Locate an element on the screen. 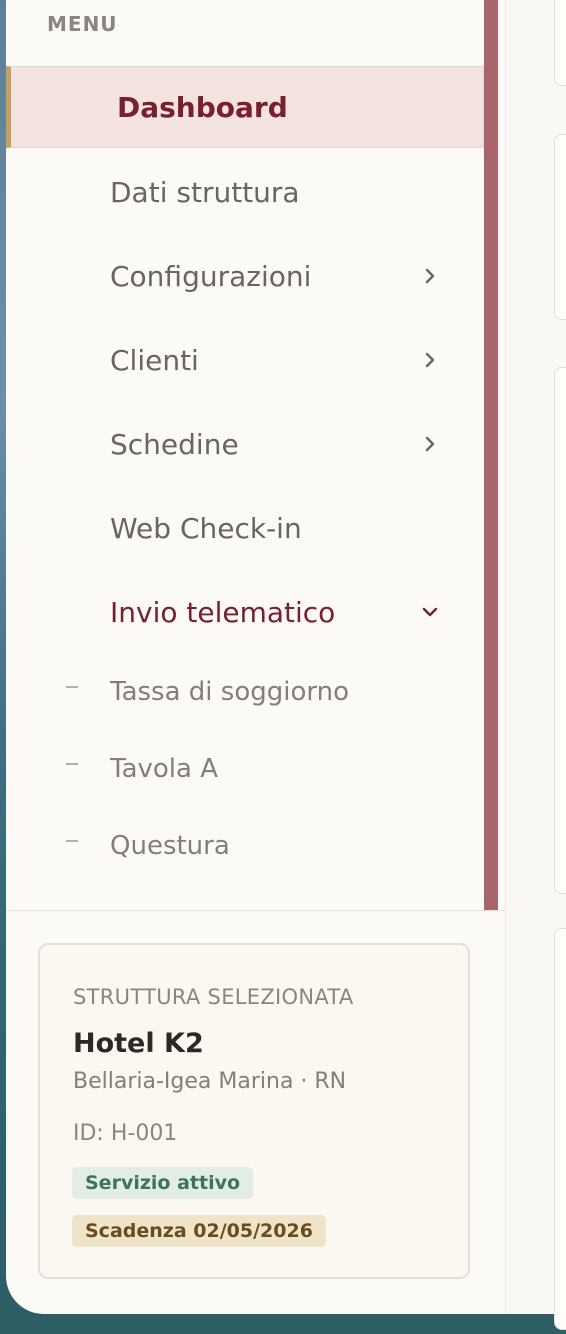 Image resolution: width=566 pixels, height=1334 pixels. sidebar-item-label: Web Check-in is located at coordinates (206, 528).